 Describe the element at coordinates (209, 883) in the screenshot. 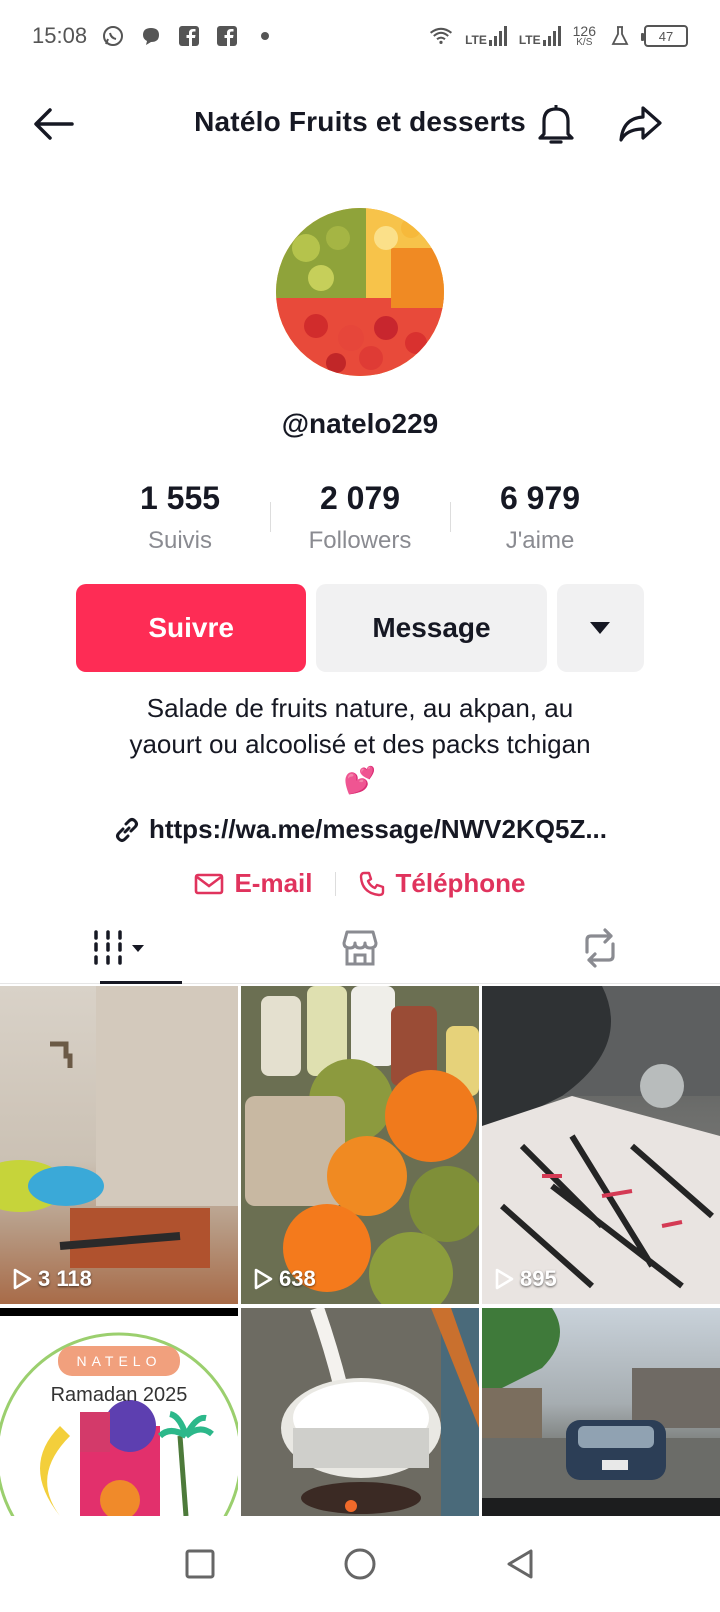

I see `envelope-icon` at that location.